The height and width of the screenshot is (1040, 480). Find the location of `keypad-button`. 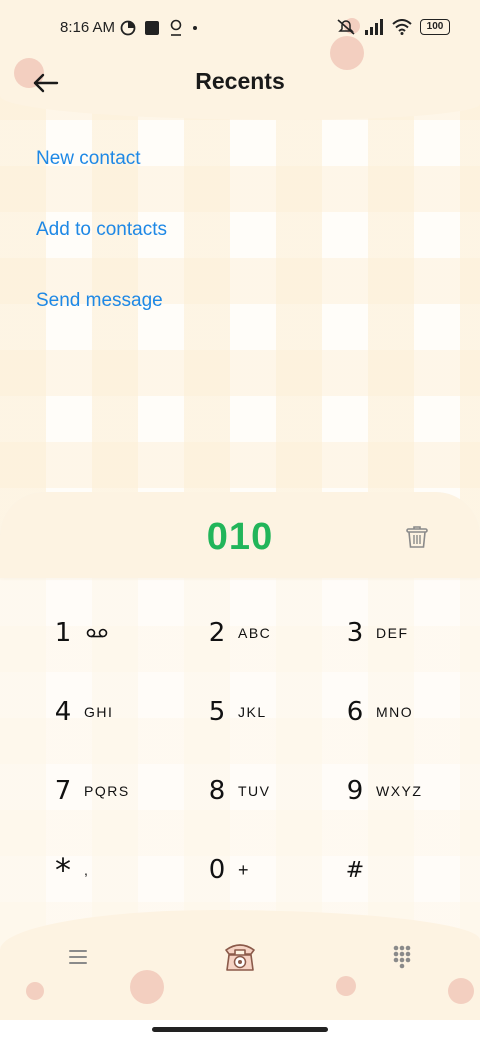

keypad-button is located at coordinates (402, 957).